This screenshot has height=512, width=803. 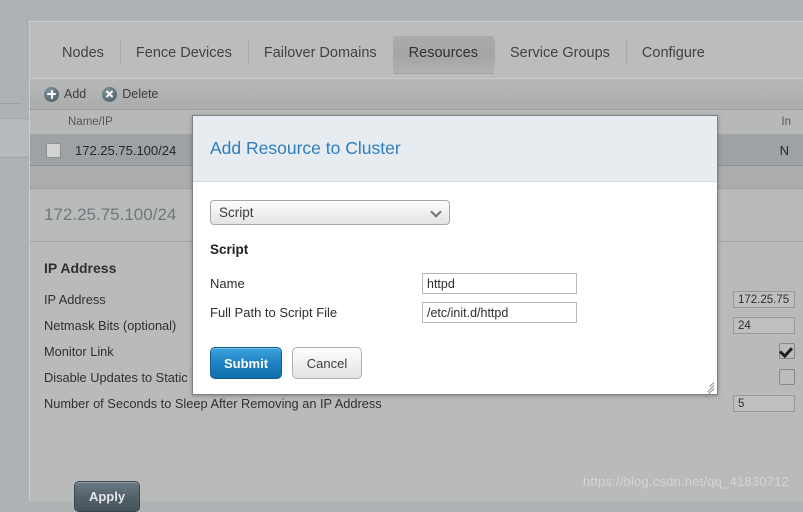 What do you see at coordinates (764, 403) in the screenshot?
I see `sleep-seconds-input: 5` at bounding box center [764, 403].